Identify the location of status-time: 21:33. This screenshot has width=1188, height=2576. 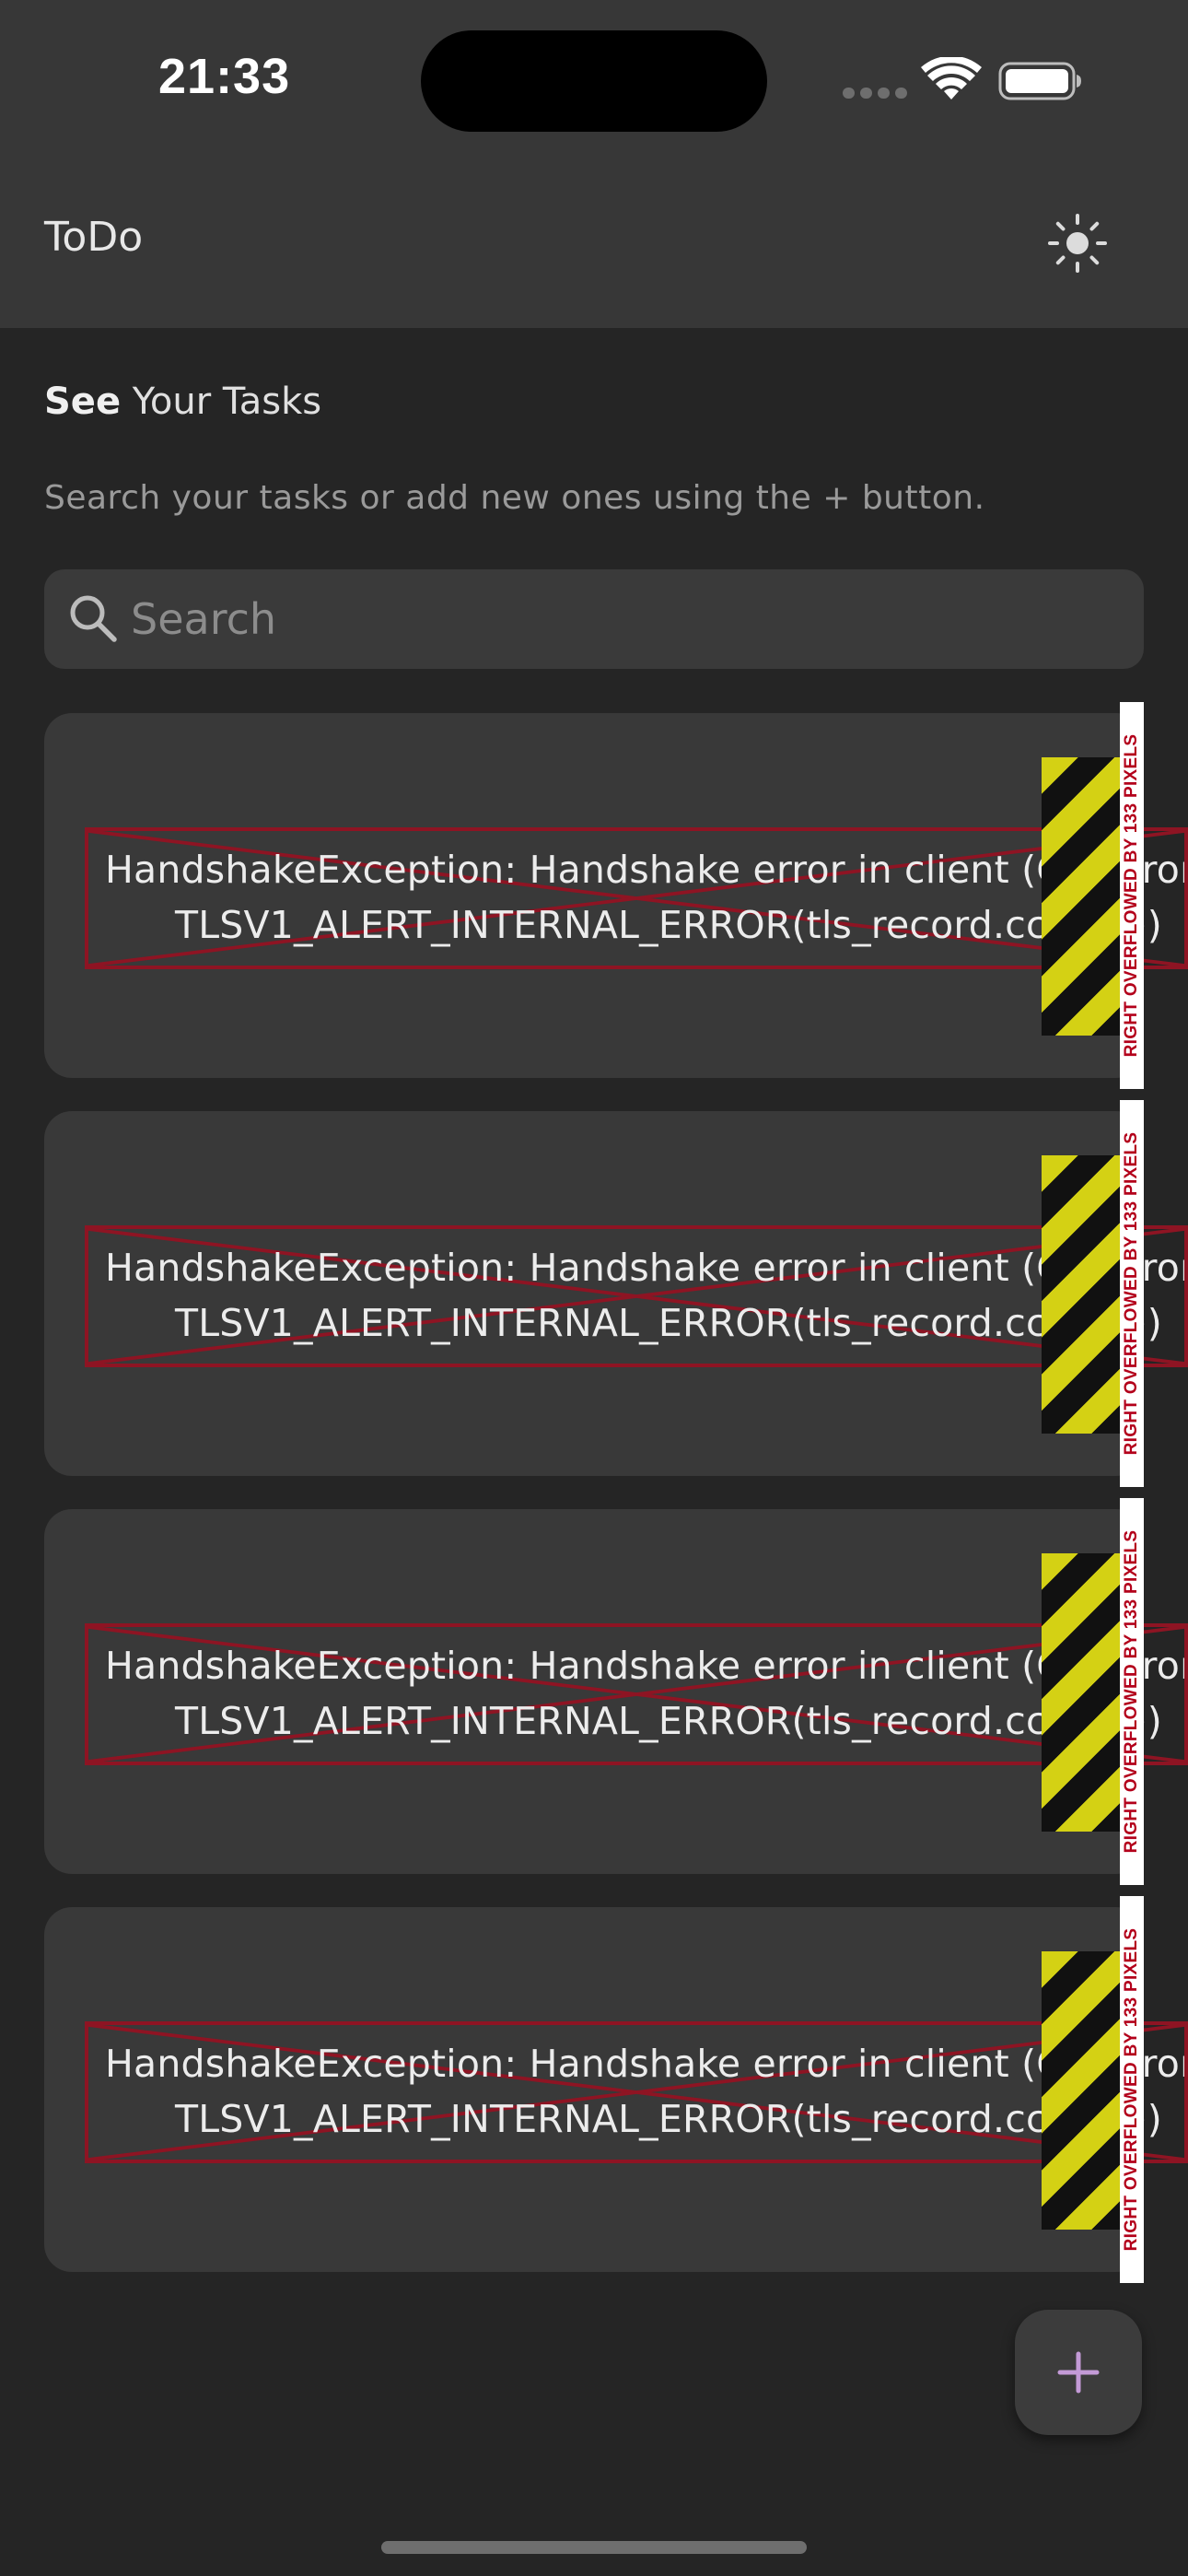
(224, 76).